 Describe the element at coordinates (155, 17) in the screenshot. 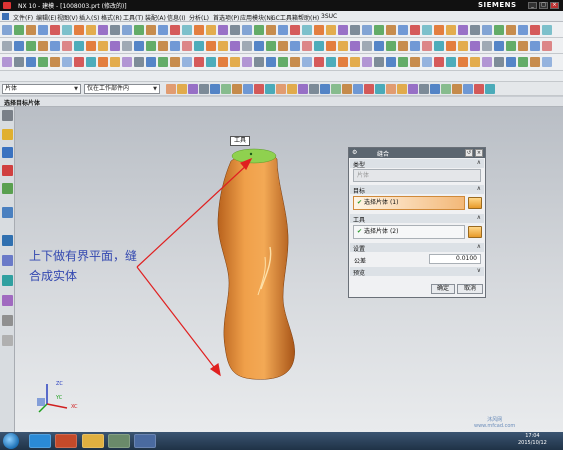

I see `menu-assemblies: 装配(A)` at that location.